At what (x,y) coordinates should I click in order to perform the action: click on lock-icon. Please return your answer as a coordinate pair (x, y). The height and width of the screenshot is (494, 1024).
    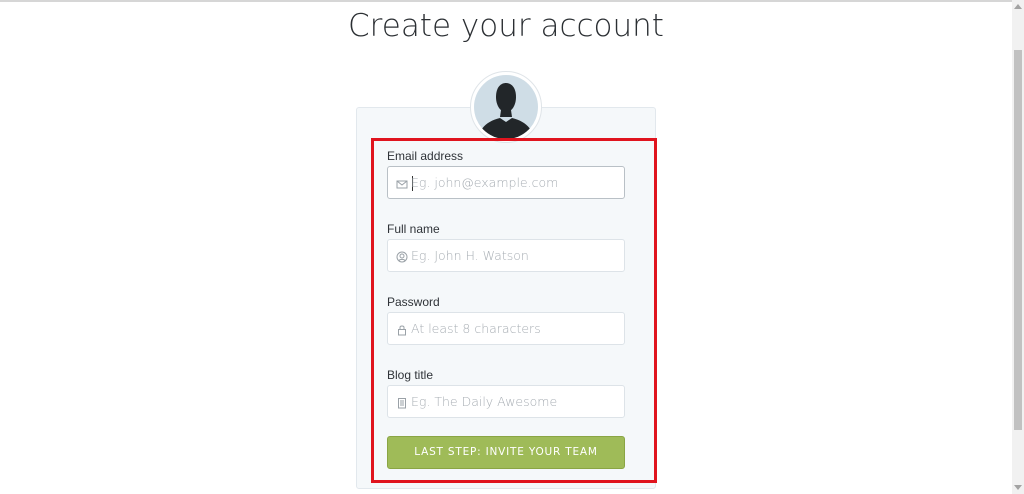
    Looking at the image, I should click on (402, 329).